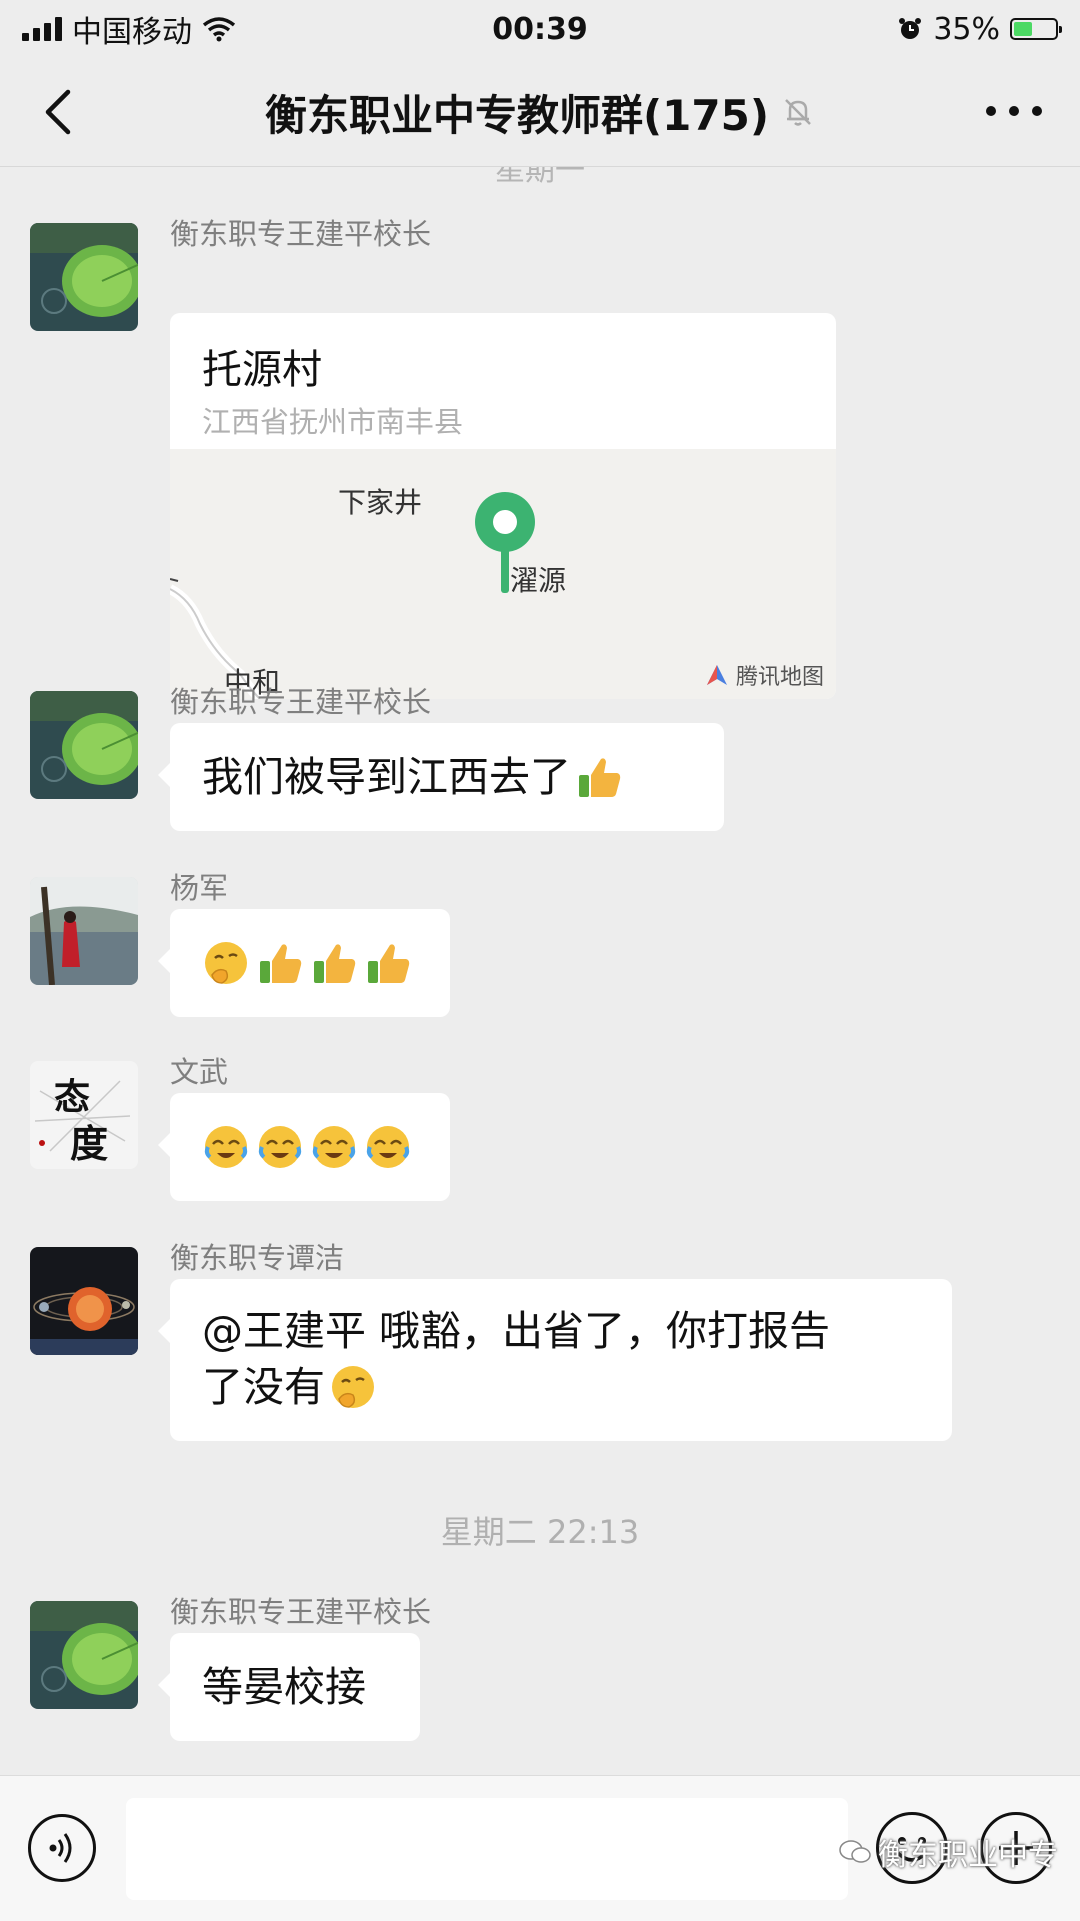 The width and height of the screenshot is (1080, 1921). I want to click on nav-bar: 衡东职业中专教师群(175), so click(540, 112).